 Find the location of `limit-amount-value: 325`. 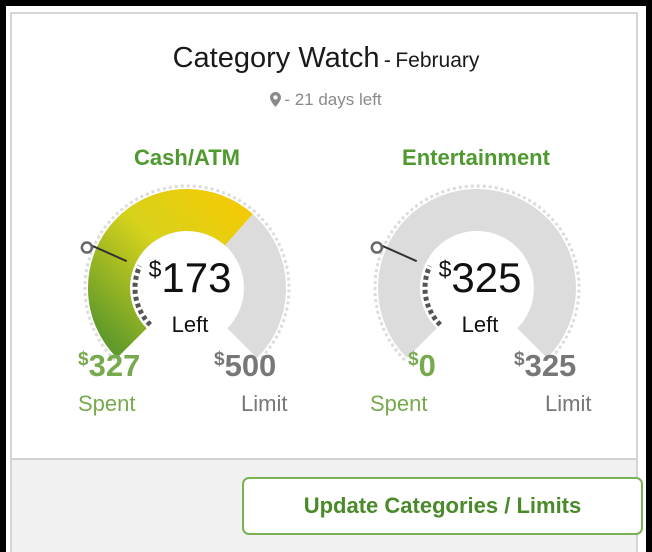

limit-amount-value: 325 is located at coordinates (550, 365).